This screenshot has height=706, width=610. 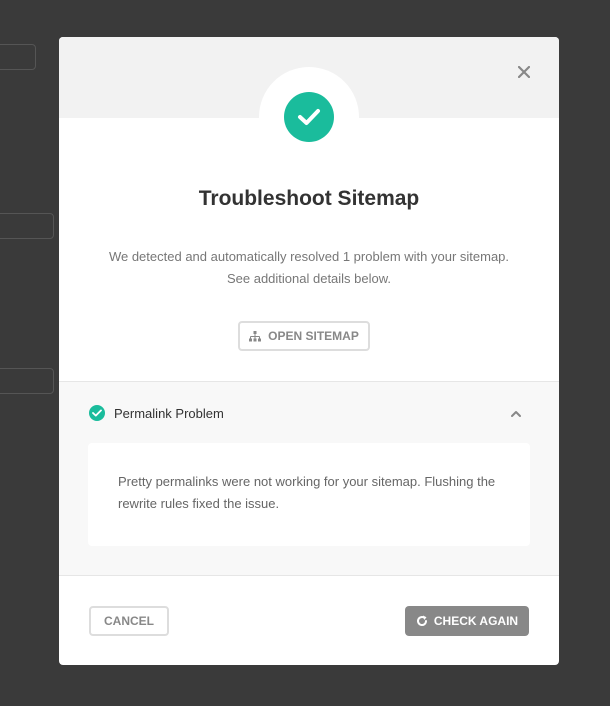 What do you see at coordinates (309, 198) in the screenshot?
I see `modal-title: Troubleshoot Sitemap` at bounding box center [309, 198].